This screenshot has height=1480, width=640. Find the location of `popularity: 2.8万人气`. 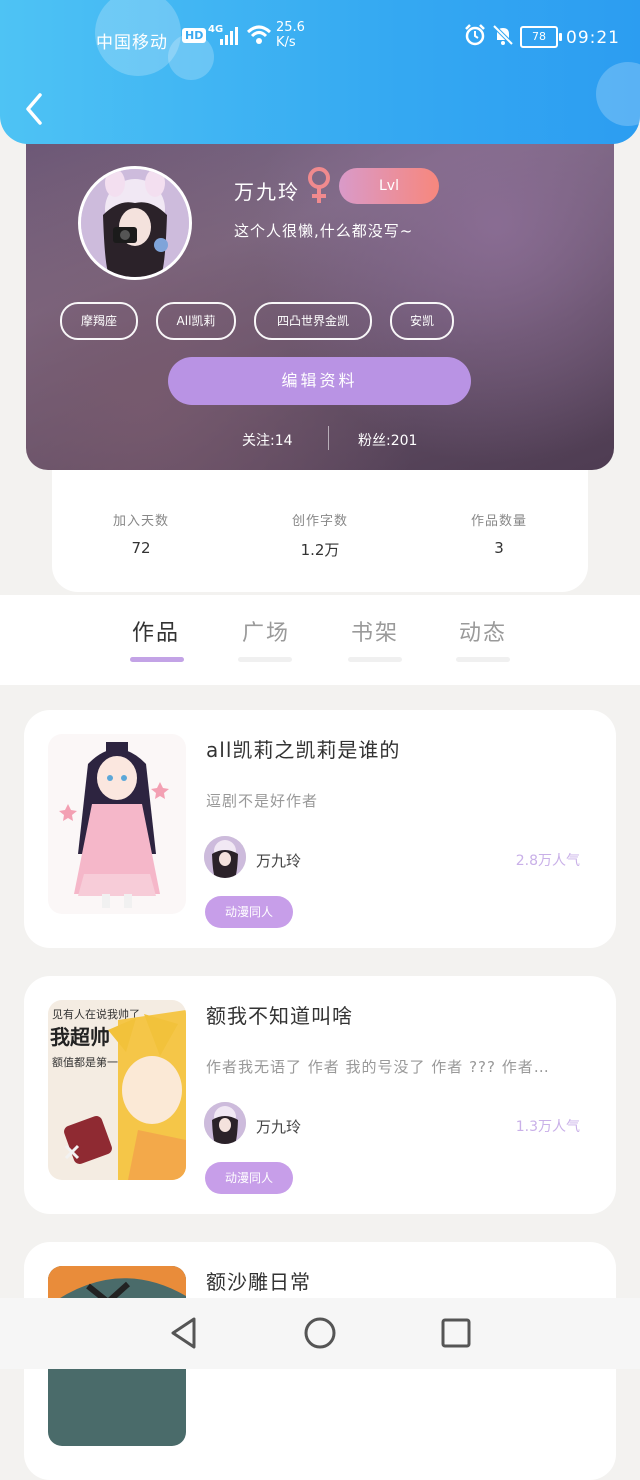

popularity: 2.8万人气 is located at coordinates (547, 861).